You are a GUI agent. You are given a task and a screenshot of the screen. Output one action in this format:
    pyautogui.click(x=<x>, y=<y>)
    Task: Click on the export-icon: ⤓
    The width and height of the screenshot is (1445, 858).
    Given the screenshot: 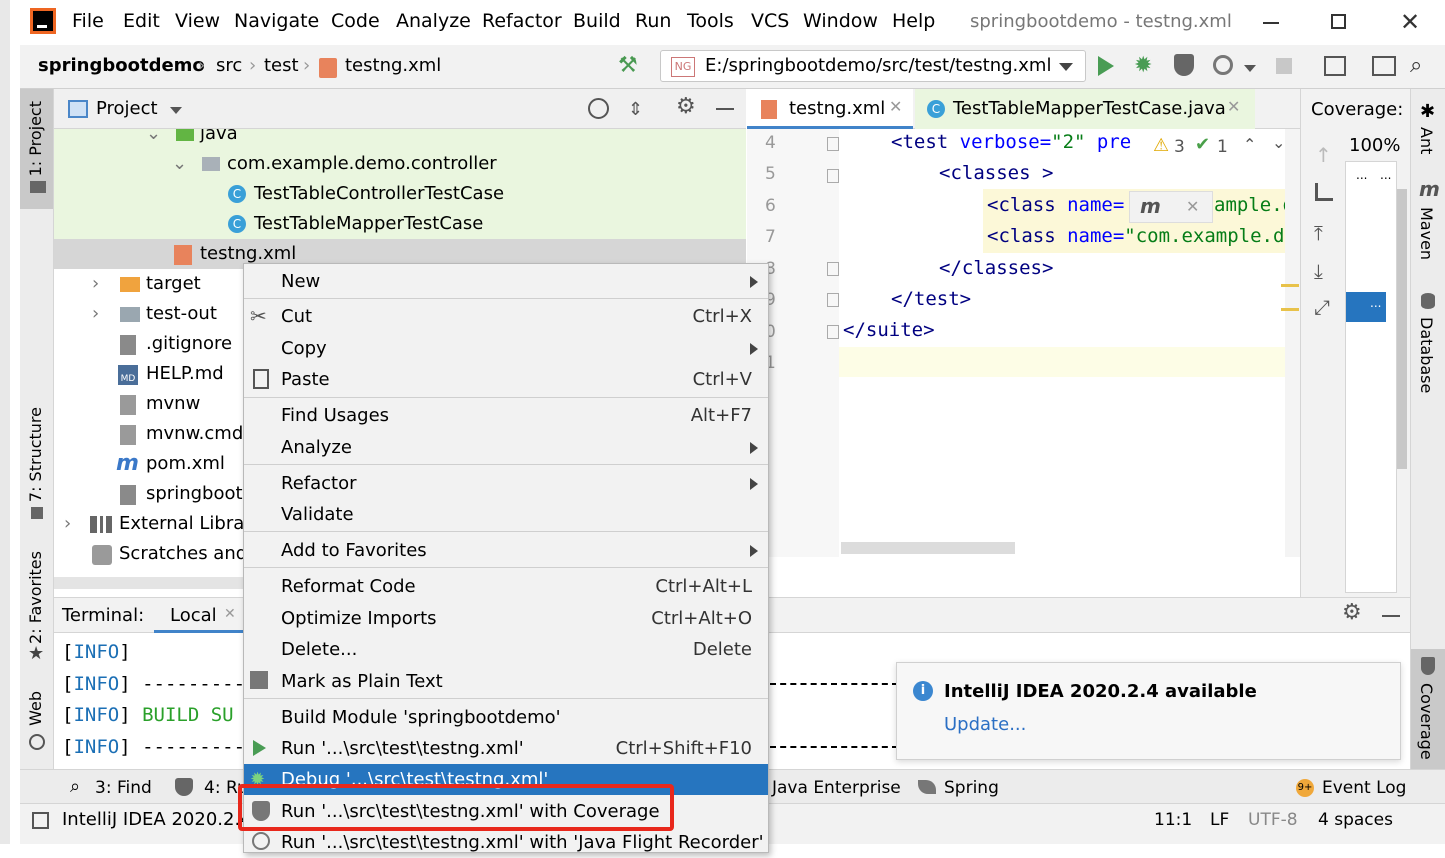 What is the action you would take?
    pyautogui.click(x=1318, y=271)
    